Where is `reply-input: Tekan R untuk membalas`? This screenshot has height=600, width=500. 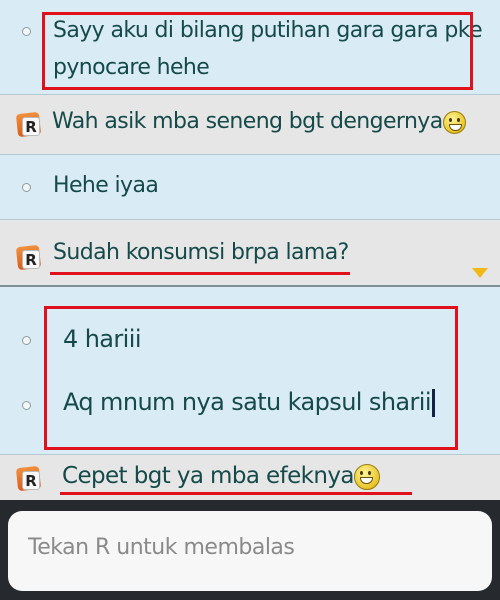 reply-input: Tekan R untuk membalas is located at coordinates (250, 551).